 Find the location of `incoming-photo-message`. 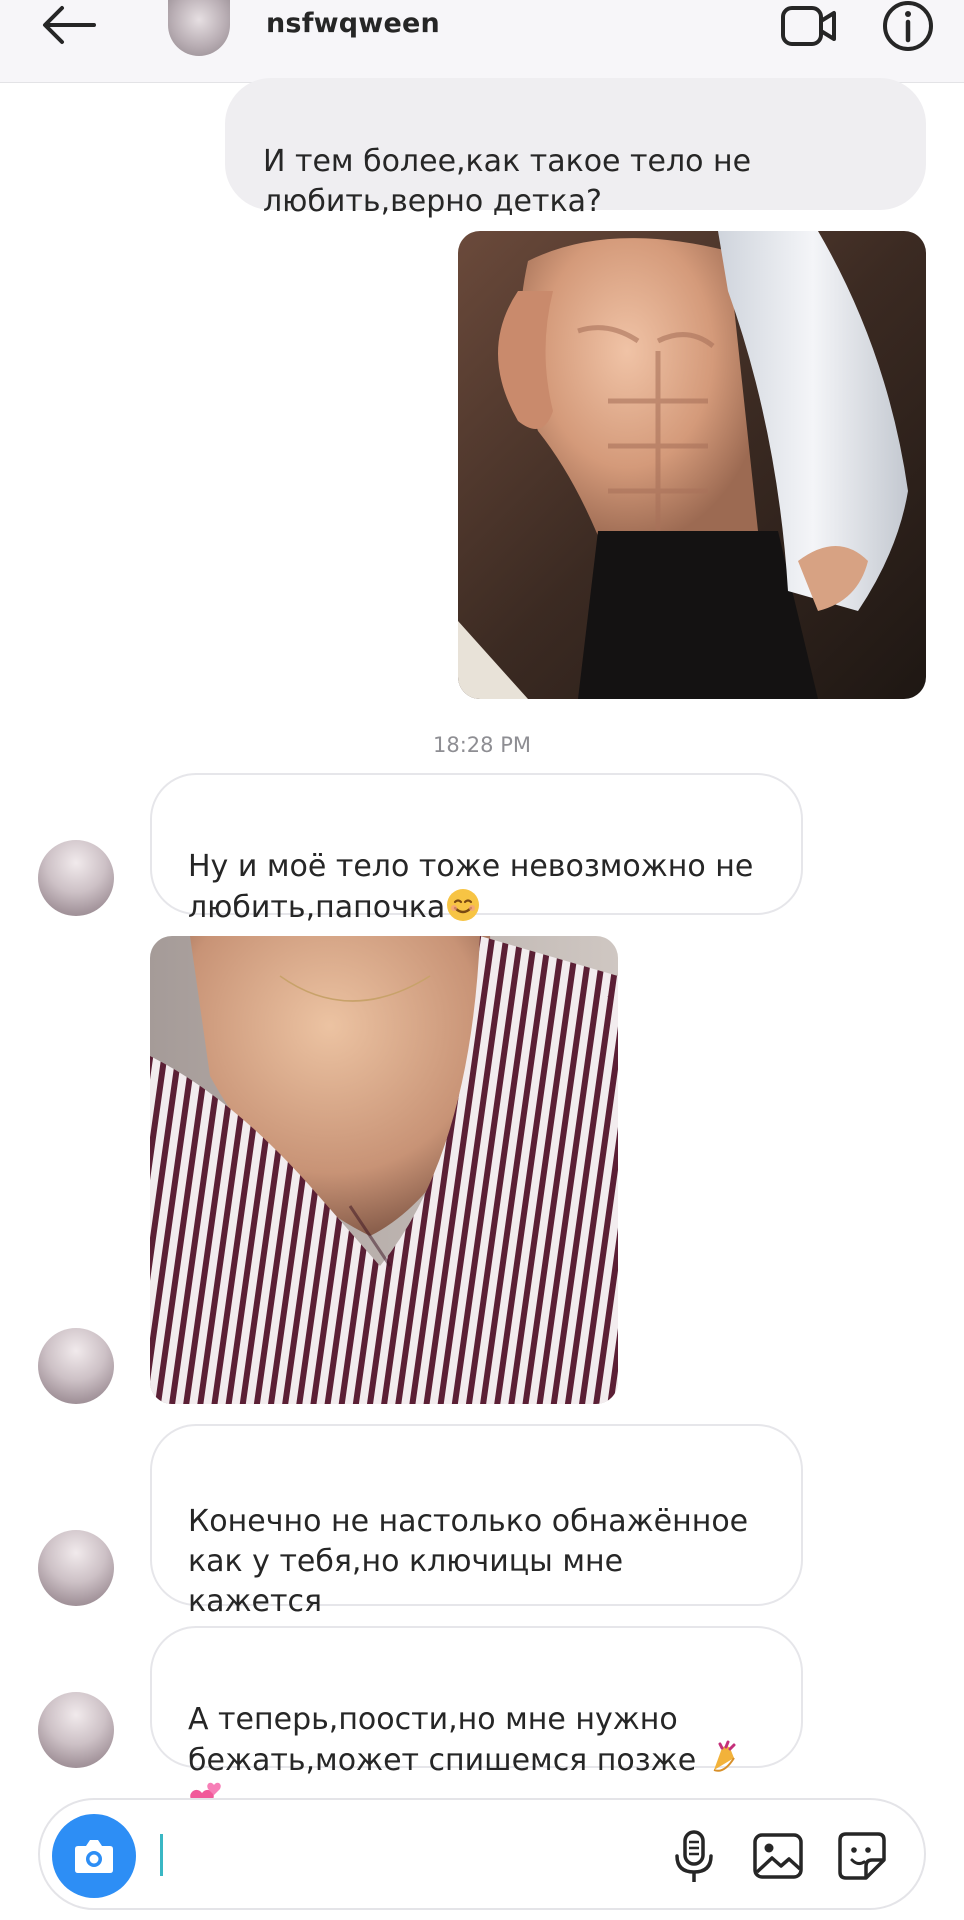

incoming-photo-message is located at coordinates (384, 1170).